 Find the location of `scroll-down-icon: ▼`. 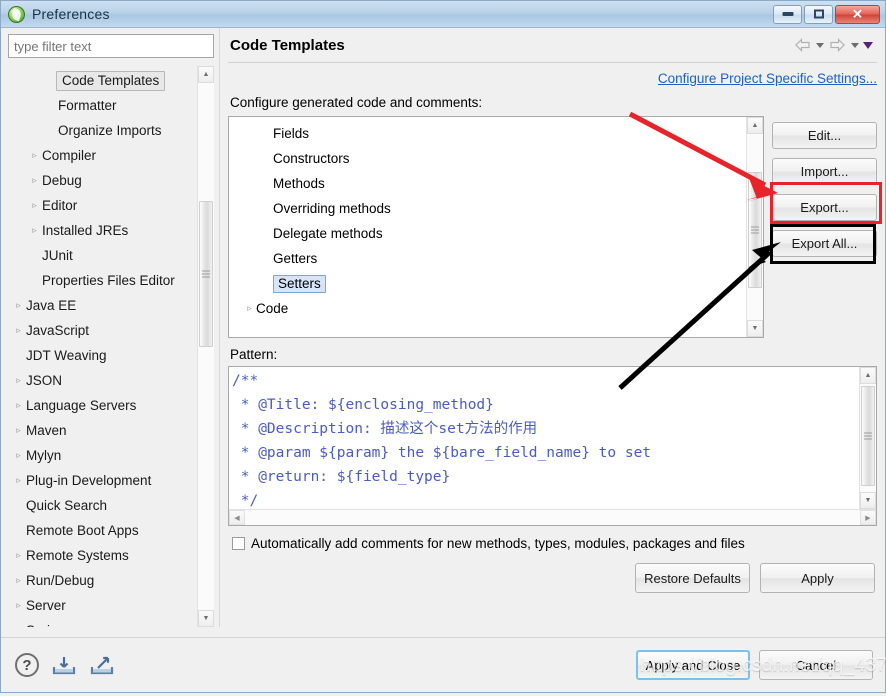

scroll-down-icon: ▼ is located at coordinates (206, 618).